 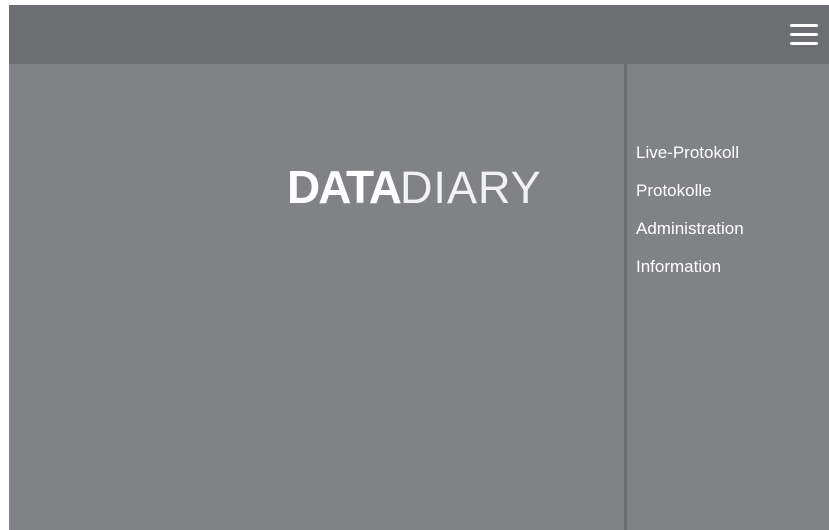 I want to click on top-bar, so click(x=419, y=34).